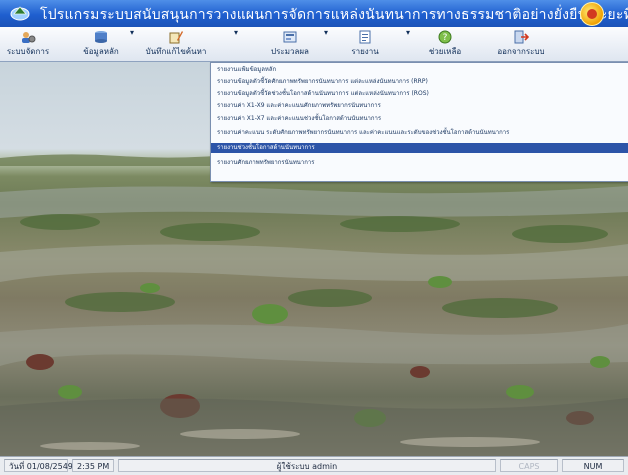 The image size is (628, 475). What do you see at coordinates (365, 37) in the screenshot?
I see `report-icon` at bounding box center [365, 37].